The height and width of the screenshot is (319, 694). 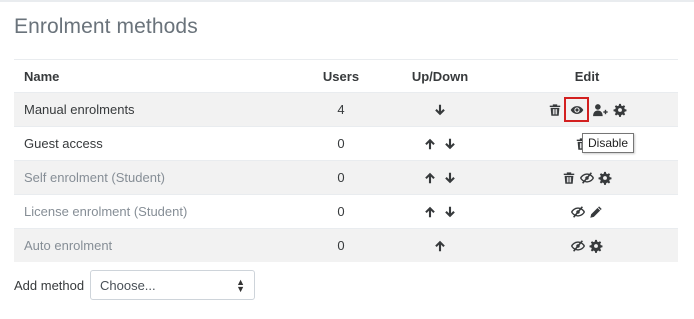 What do you see at coordinates (68, 245) in the screenshot?
I see `method-name: Auto enrolment` at bounding box center [68, 245].